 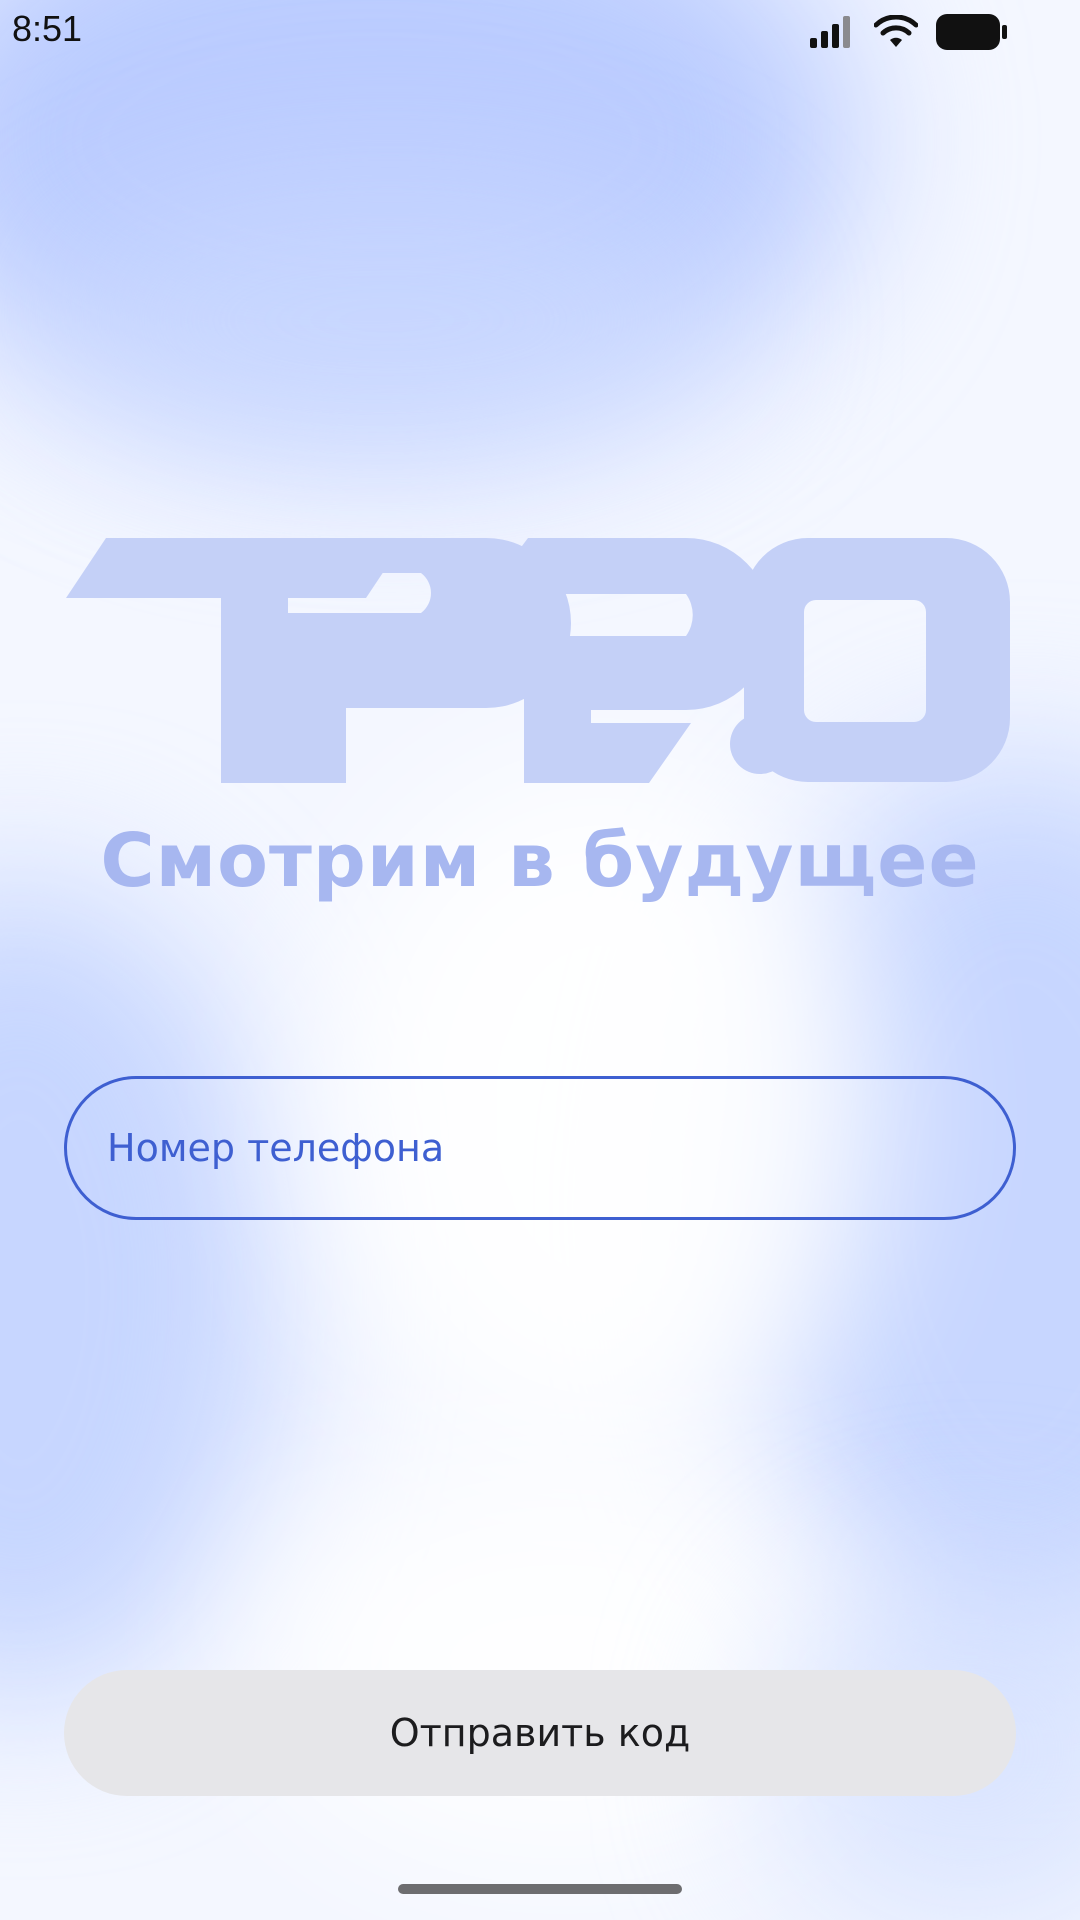 What do you see at coordinates (540, 1889) in the screenshot?
I see `home-indicator` at bounding box center [540, 1889].